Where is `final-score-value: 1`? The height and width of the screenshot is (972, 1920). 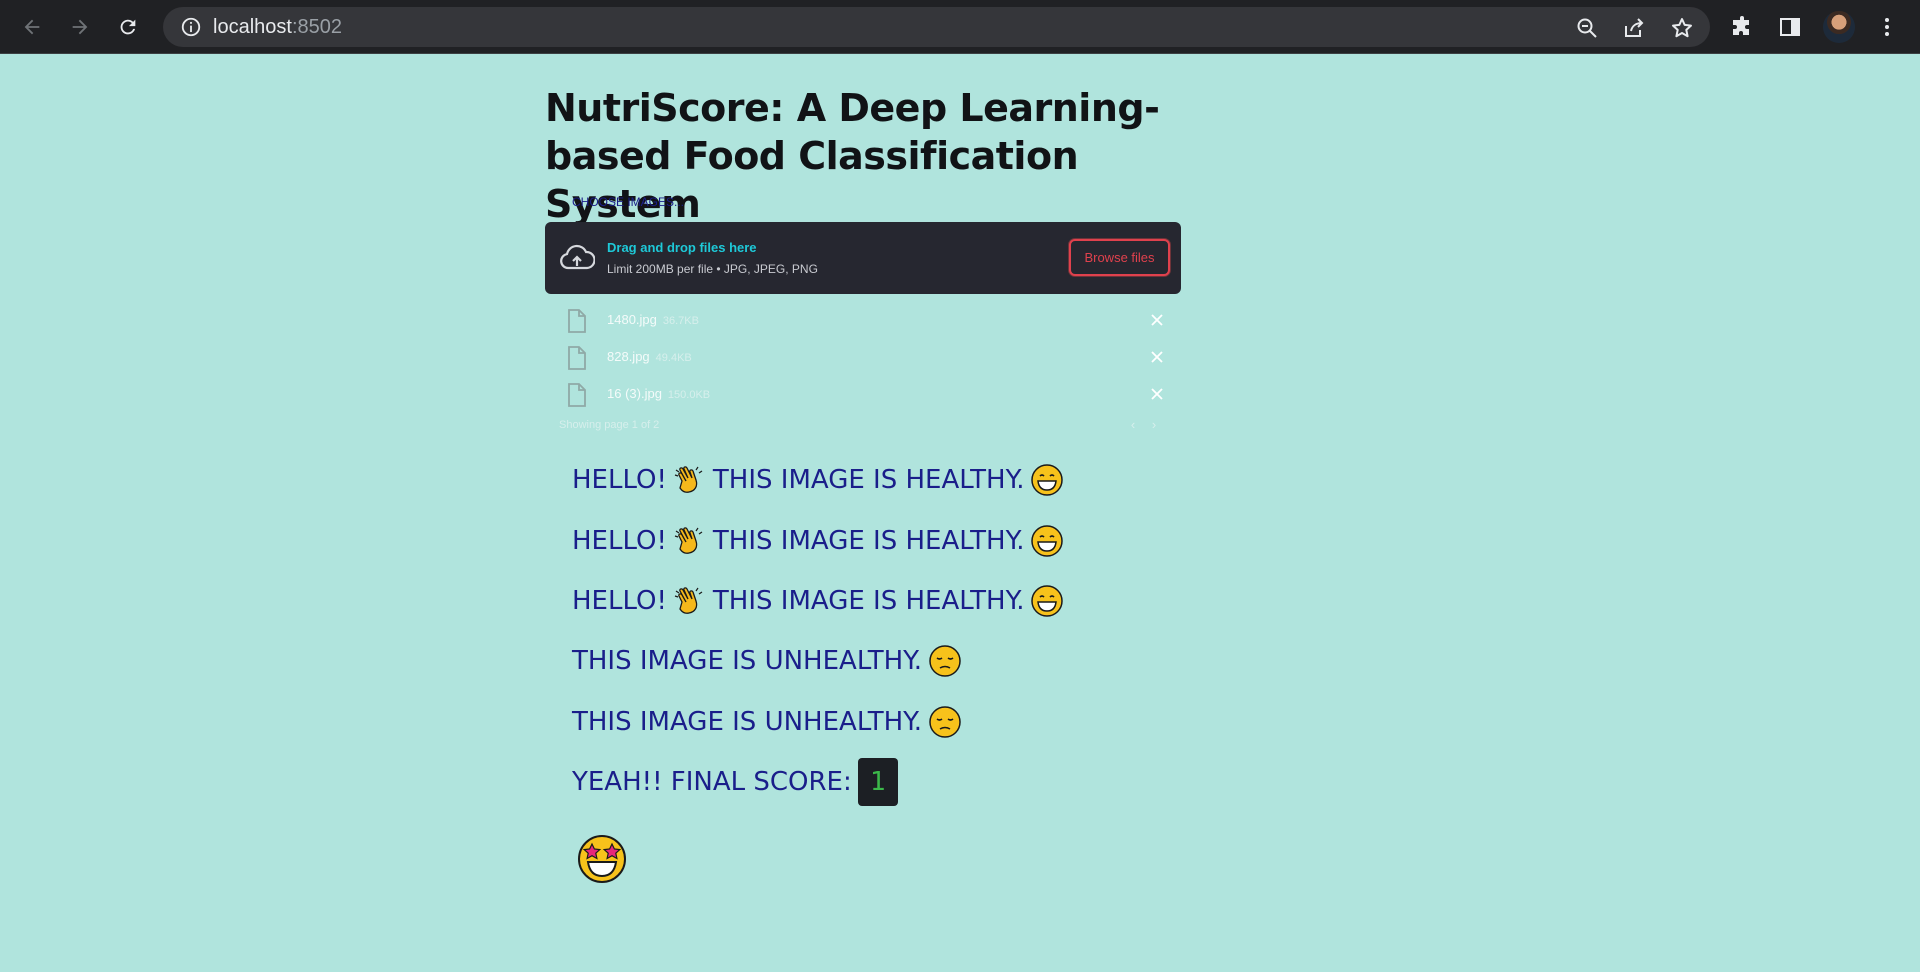 final-score-value: 1 is located at coordinates (877, 782).